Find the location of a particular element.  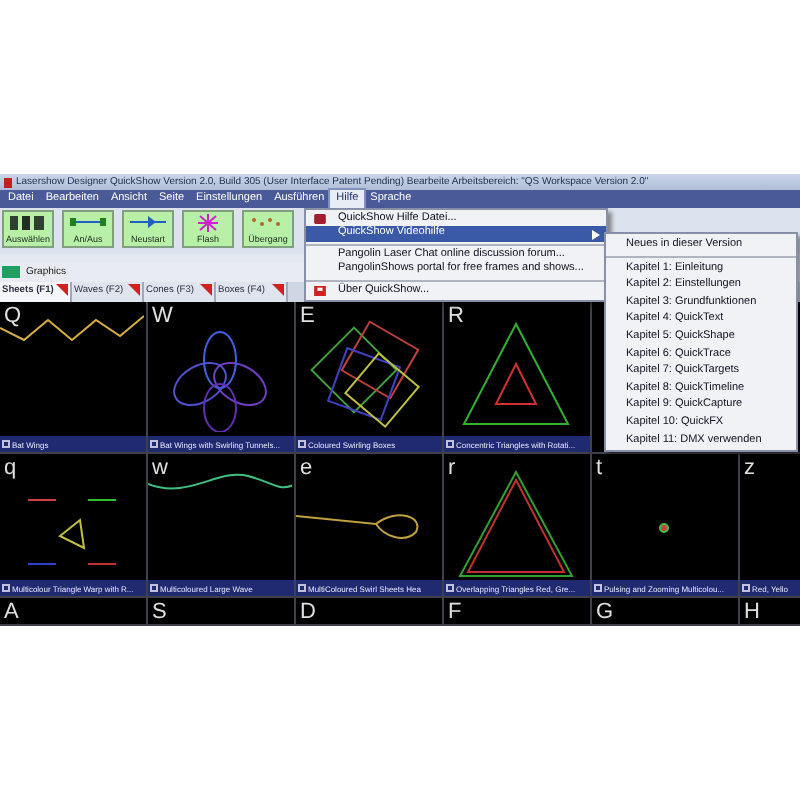

cue-cell: H is located at coordinates (770, 612).